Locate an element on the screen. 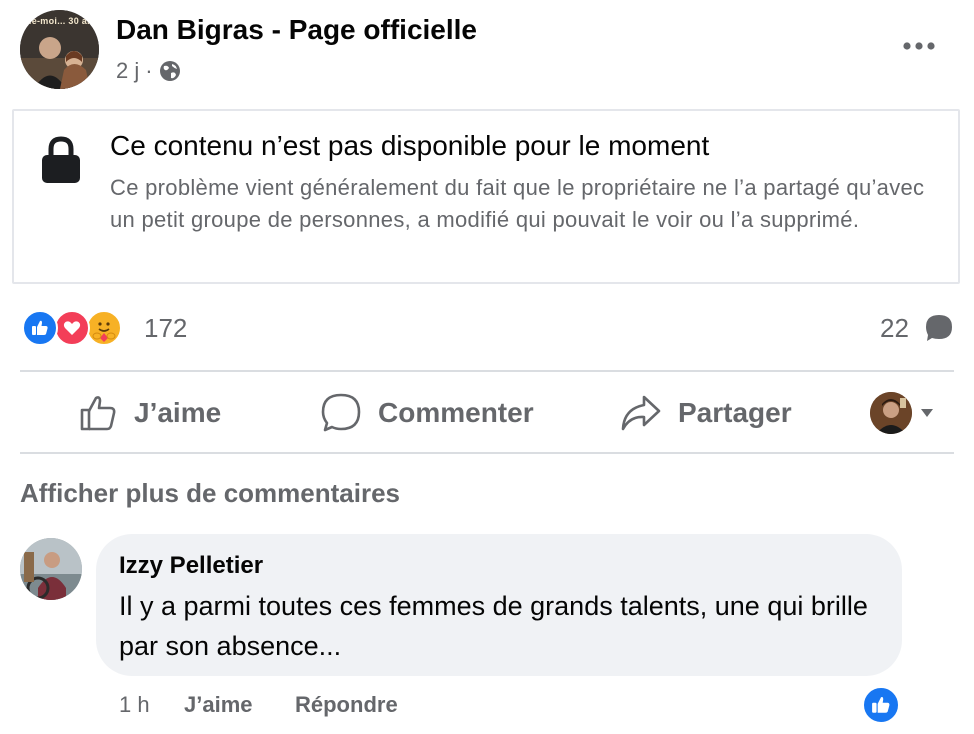 Image resolution: width=974 pixels, height=734 pixels. love-reaction-icon is located at coordinates (72, 328).